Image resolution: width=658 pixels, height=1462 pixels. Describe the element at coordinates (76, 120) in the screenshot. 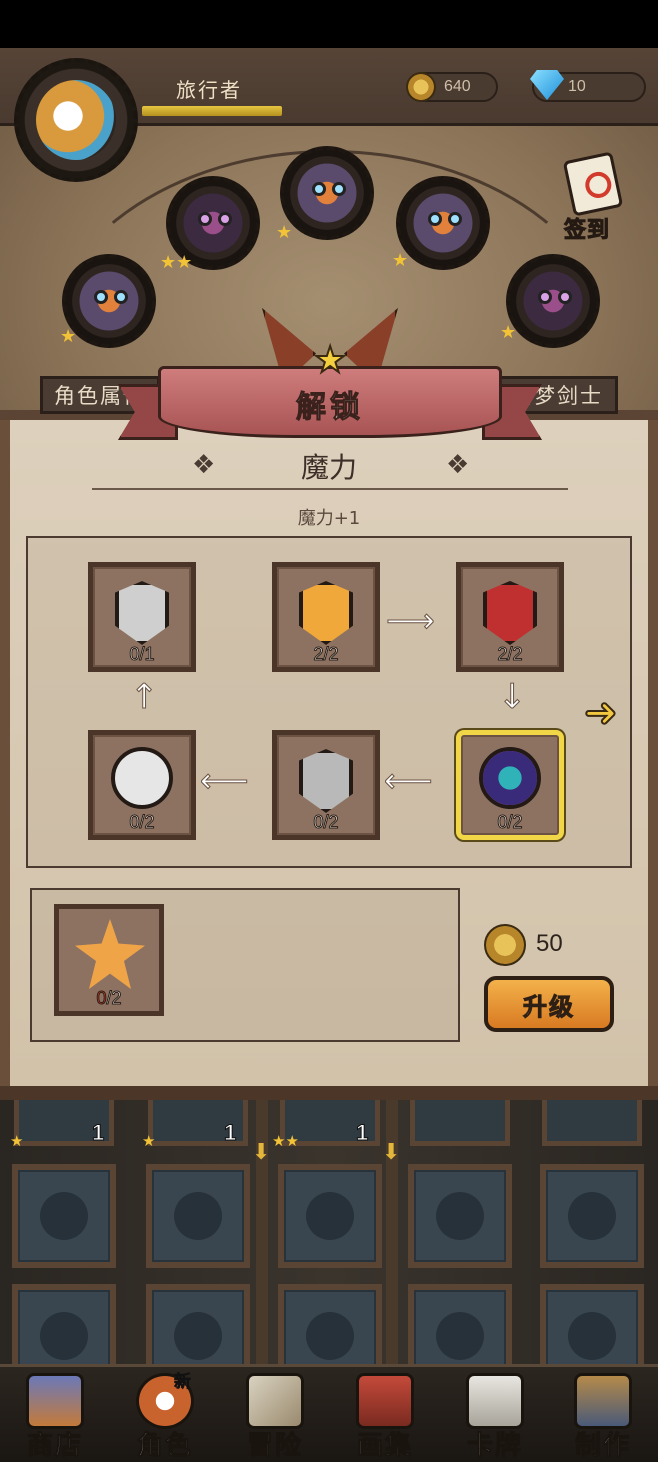

I see `player-avatar` at that location.